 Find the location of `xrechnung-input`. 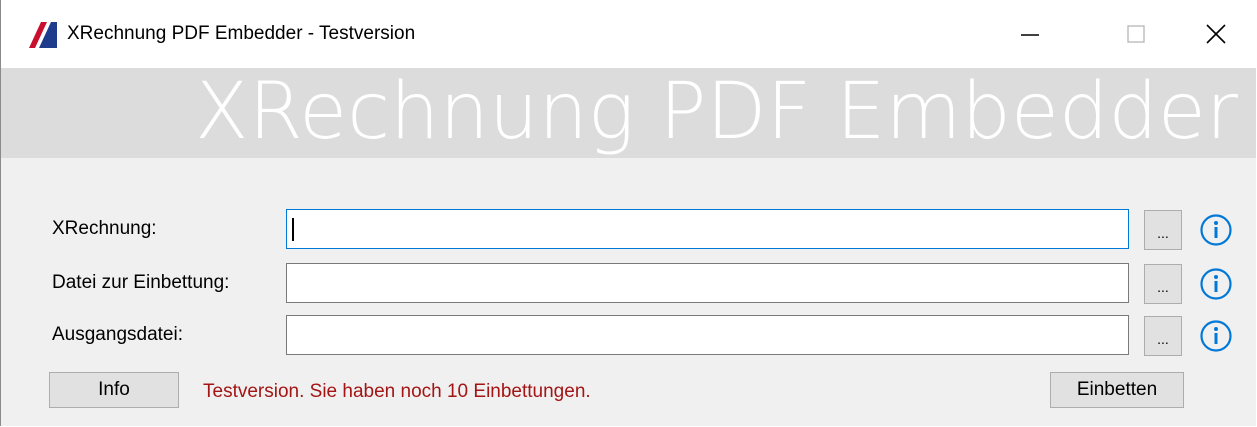

xrechnung-input is located at coordinates (707, 229).